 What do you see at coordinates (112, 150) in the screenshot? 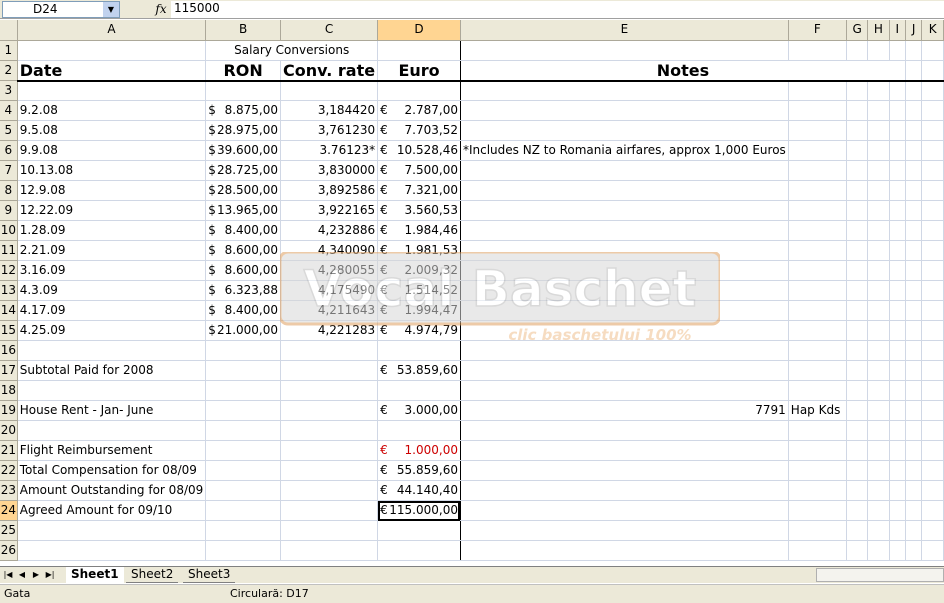
I see `cell: 9.9.08` at bounding box center [112, 150].